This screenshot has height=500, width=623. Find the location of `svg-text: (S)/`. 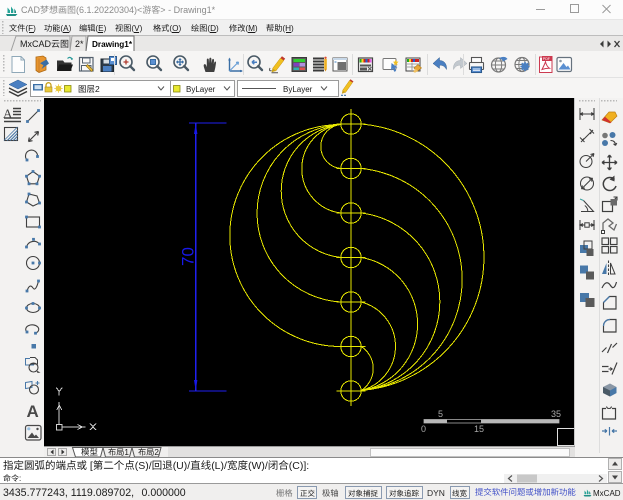

svg-text: (S)/ is located at coordinates (143, 466).